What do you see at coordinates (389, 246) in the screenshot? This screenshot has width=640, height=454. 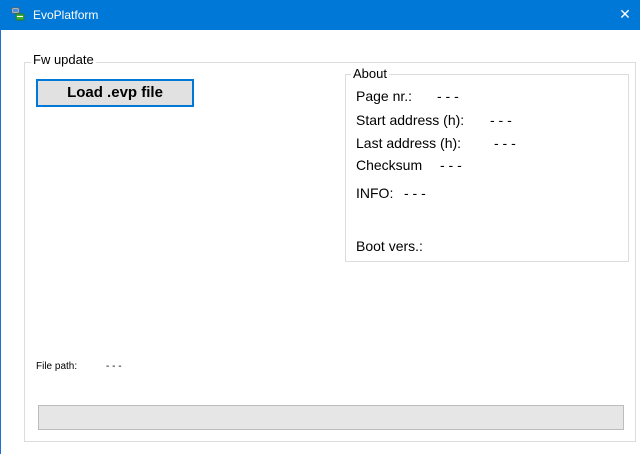 I see `boot-vers-label: Boot vers.:` at bounding box center [389, 246].